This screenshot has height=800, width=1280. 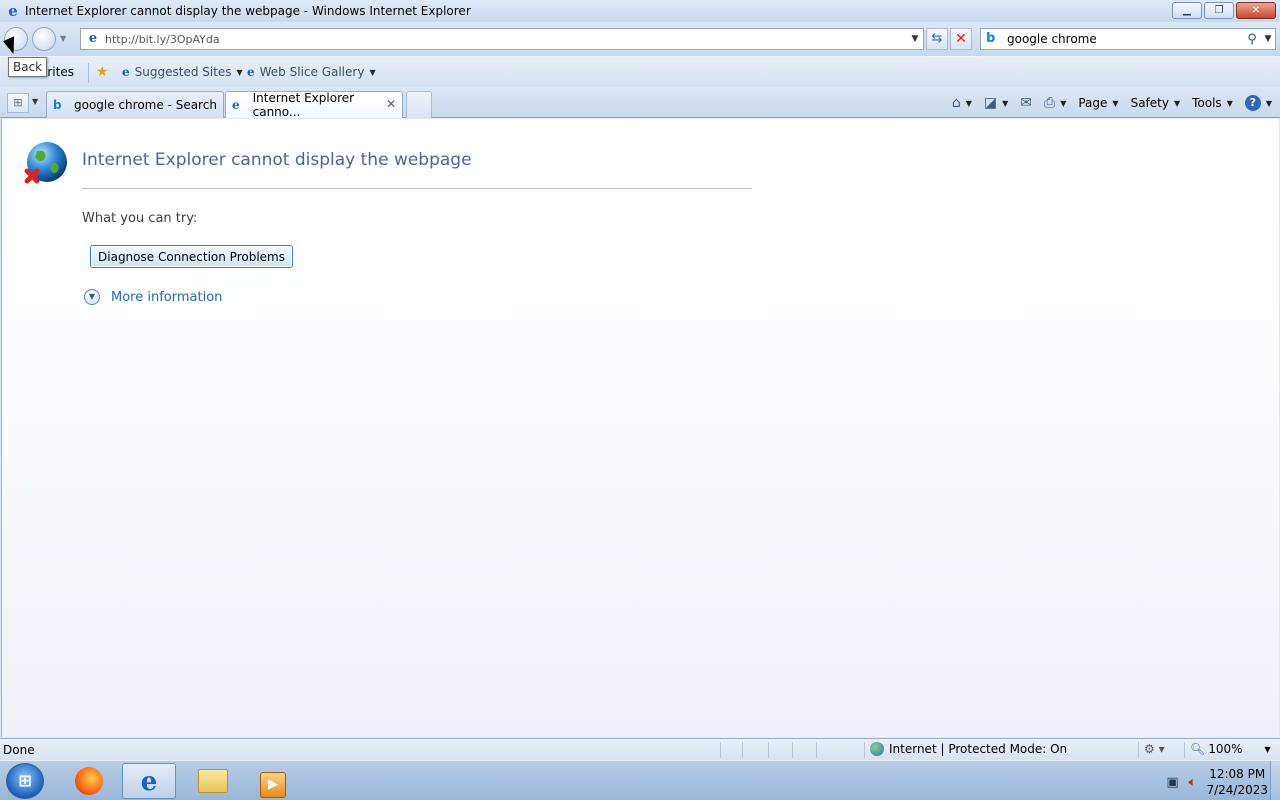 I want to click on more-information-link: More information, so click(x=166, y=297).